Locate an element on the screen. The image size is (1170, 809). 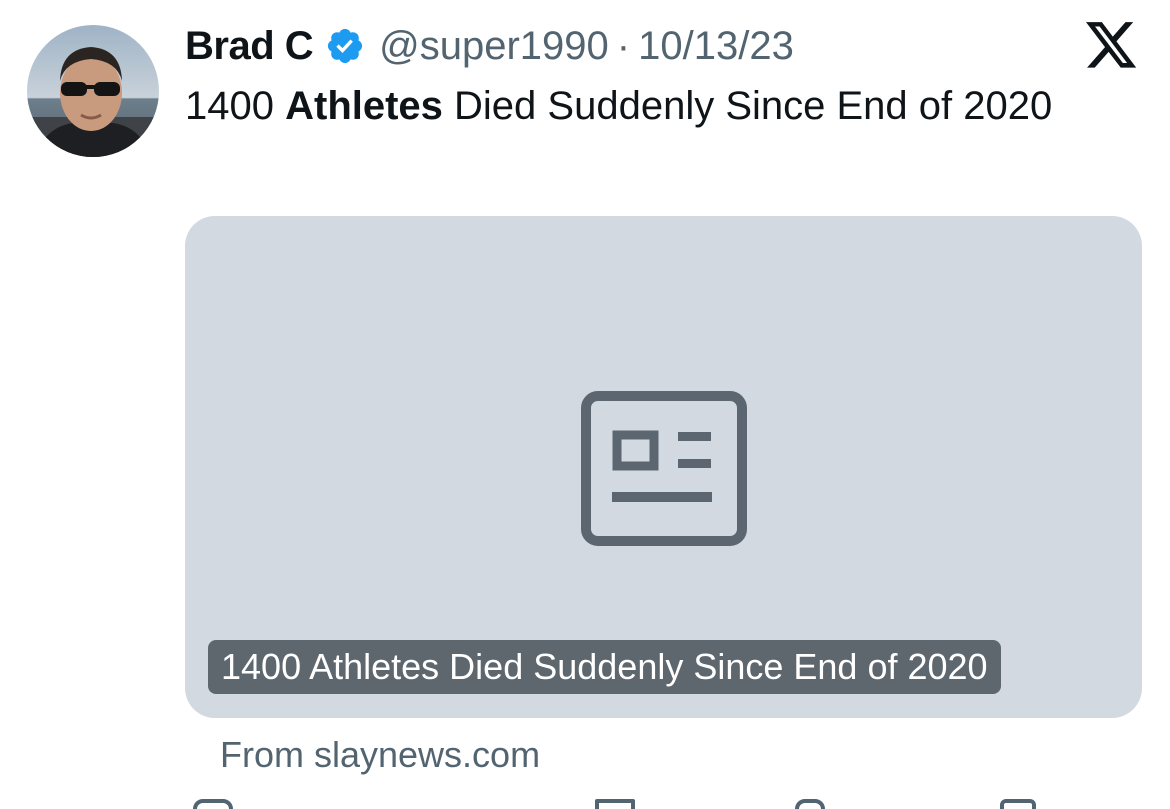
verified-badge-icon is located at coordinates (345, 46).